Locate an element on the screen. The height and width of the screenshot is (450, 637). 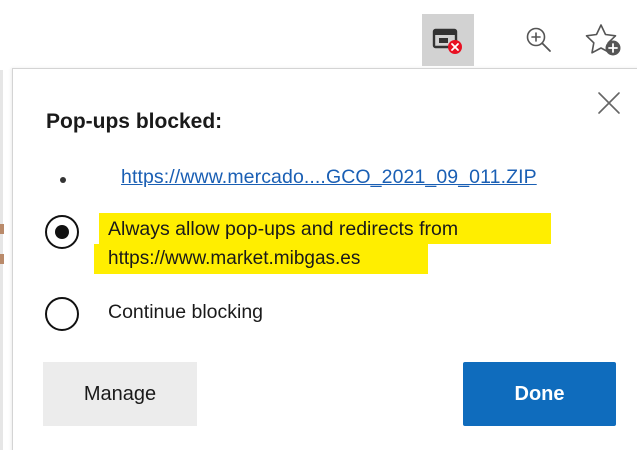
list-bullet is located at coordinates (63, 180).